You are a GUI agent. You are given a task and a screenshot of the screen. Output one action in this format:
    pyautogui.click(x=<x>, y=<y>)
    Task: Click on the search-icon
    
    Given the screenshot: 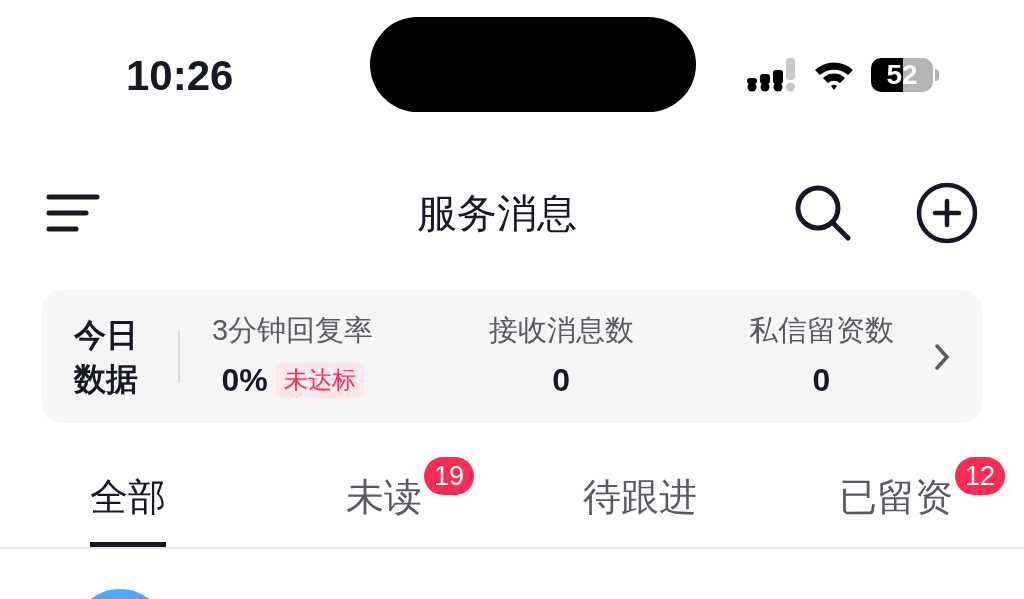 What is the action you would take?
    pyautogui.click(x=823, y=212)
    